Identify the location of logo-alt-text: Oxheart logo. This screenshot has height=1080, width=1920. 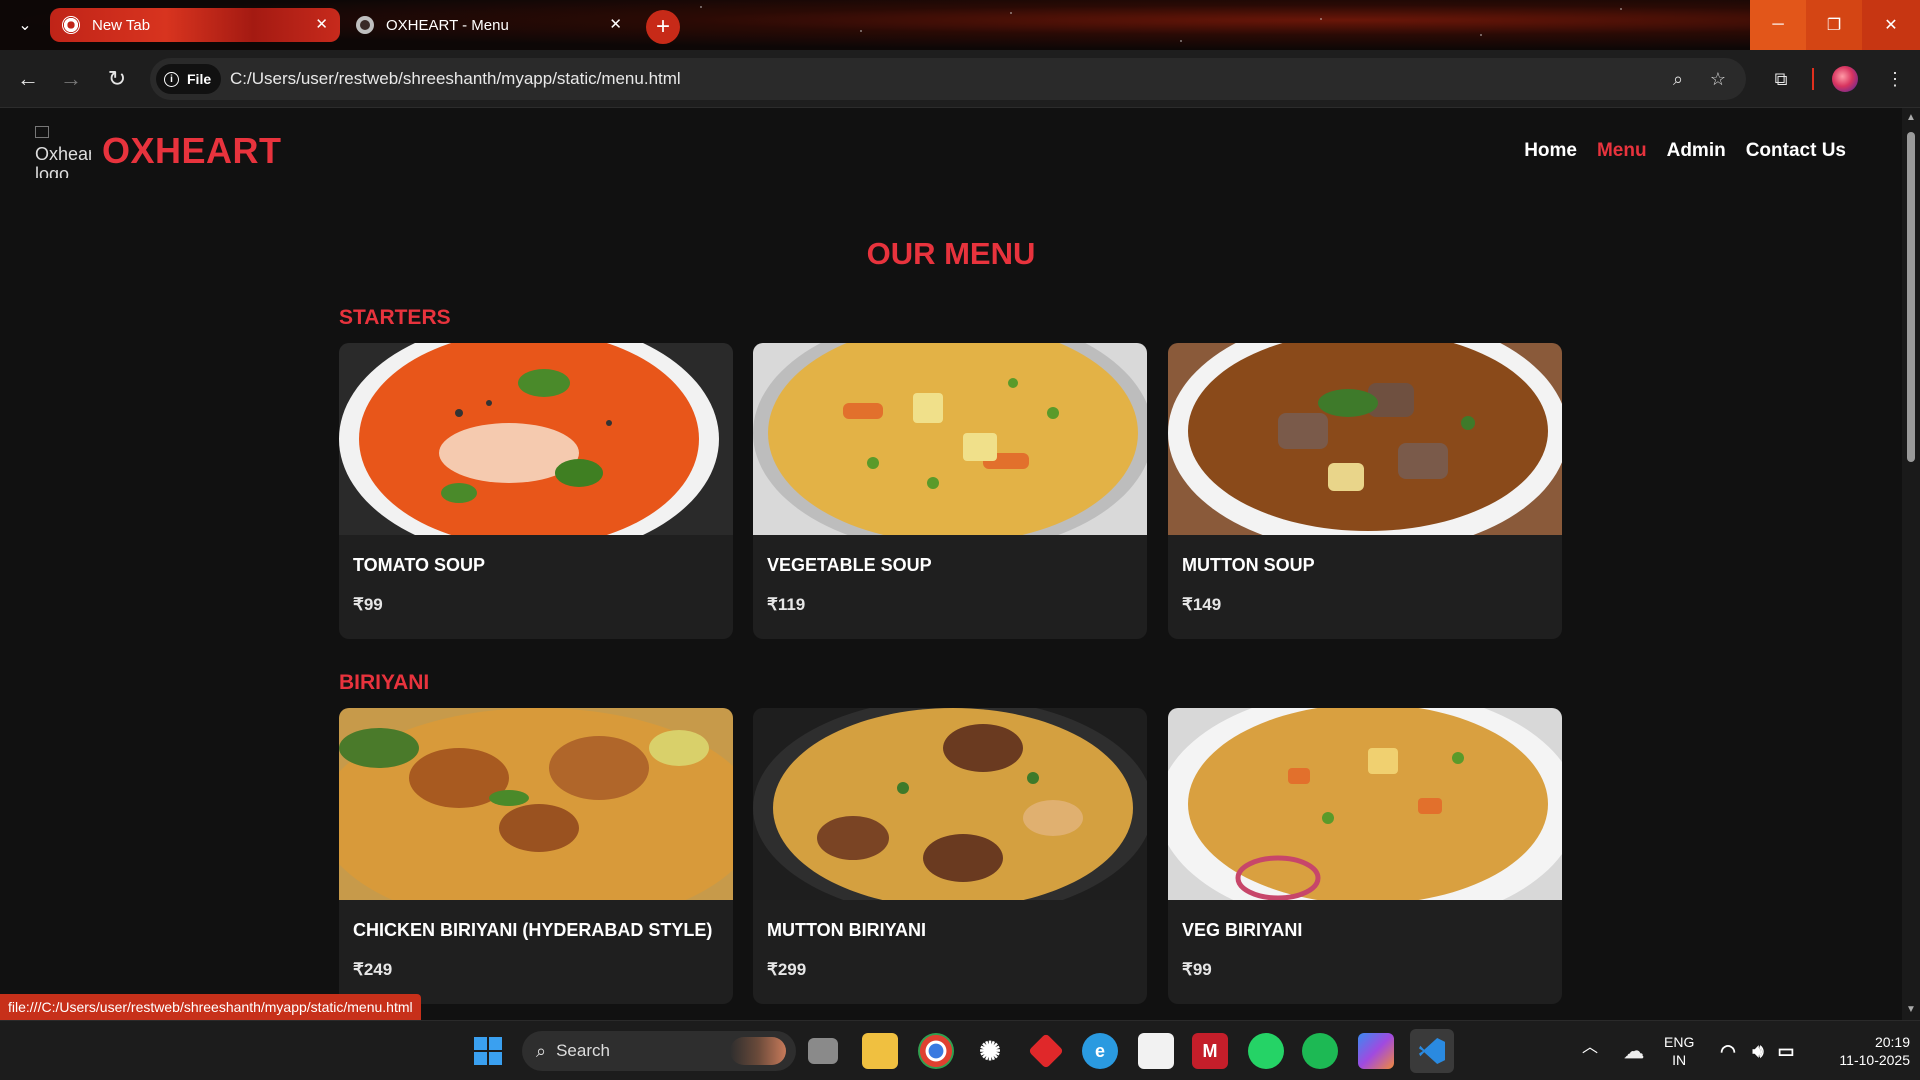
(63, 161).